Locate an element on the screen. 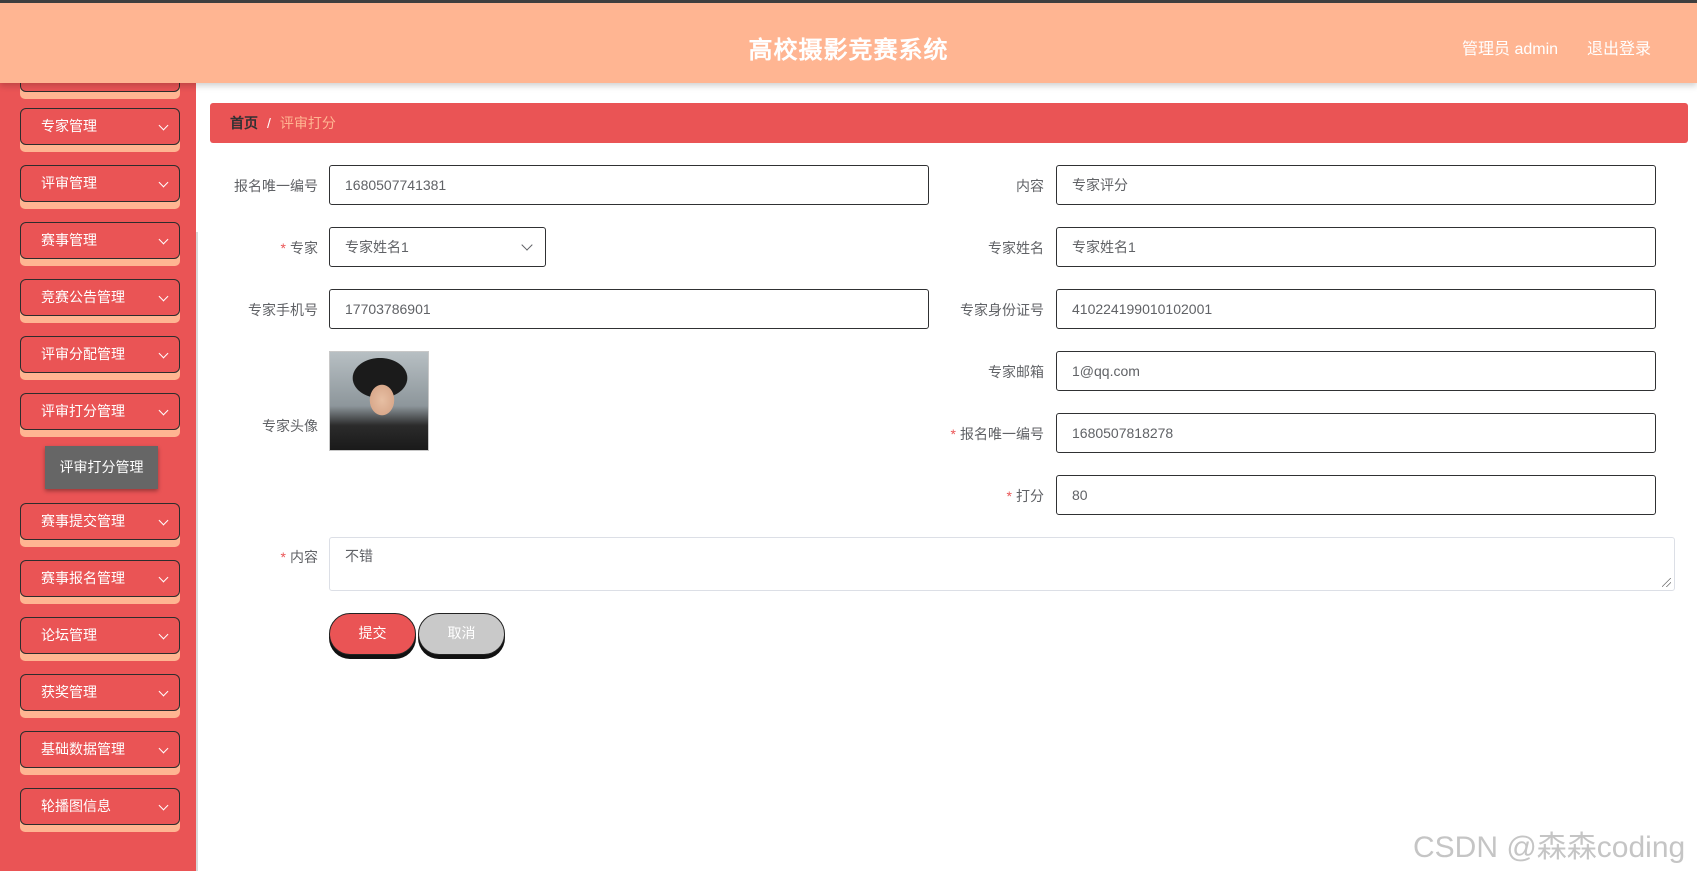  sidebar-item-announcement-management: 竞赛公告管理 is located at coordinates (100, 301).